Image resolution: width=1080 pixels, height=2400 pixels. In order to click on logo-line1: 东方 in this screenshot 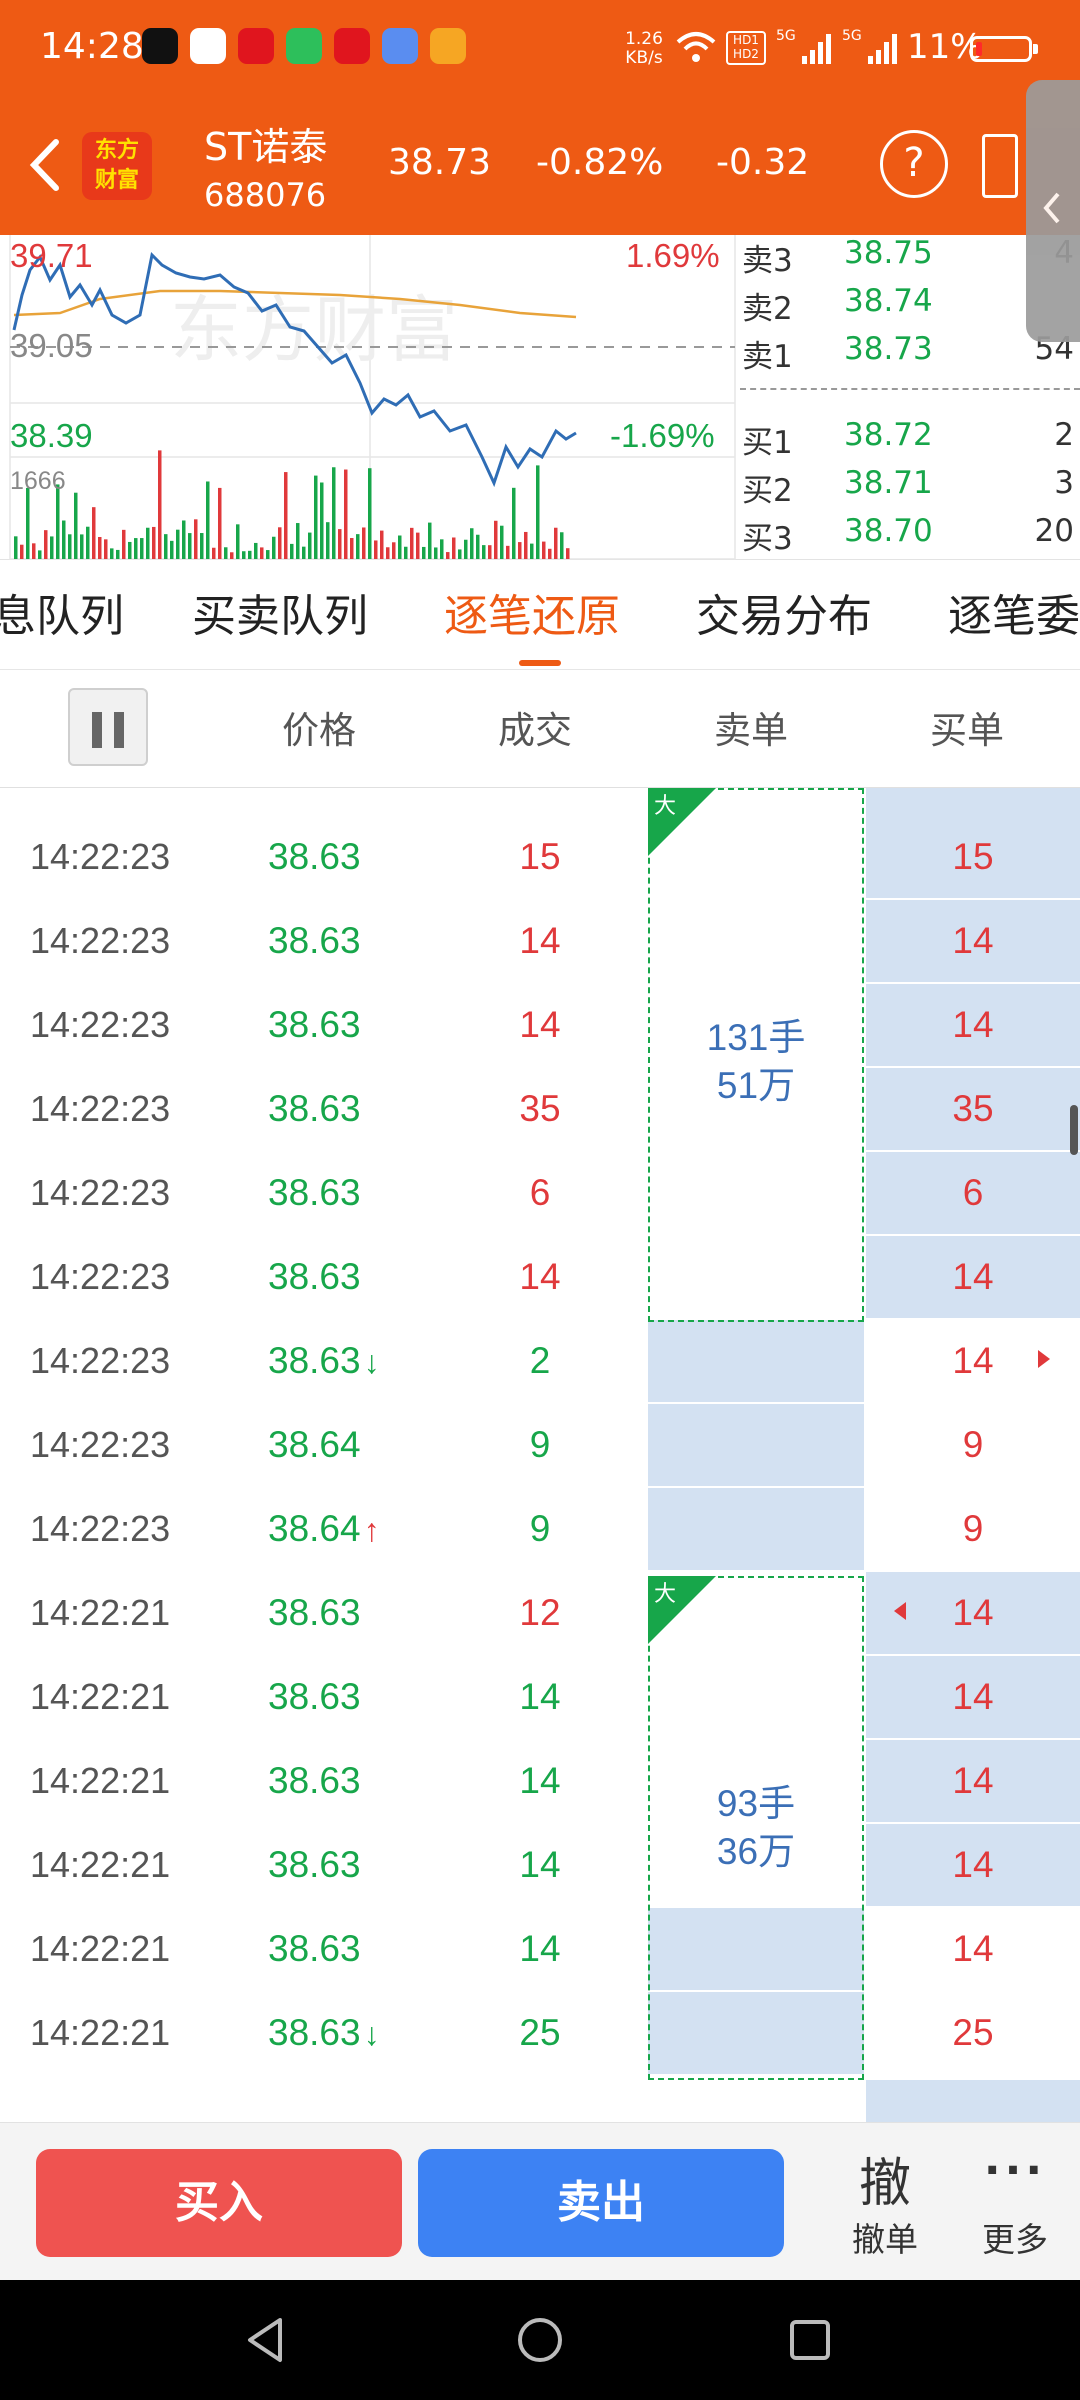, I will do `click(116, 150)`.